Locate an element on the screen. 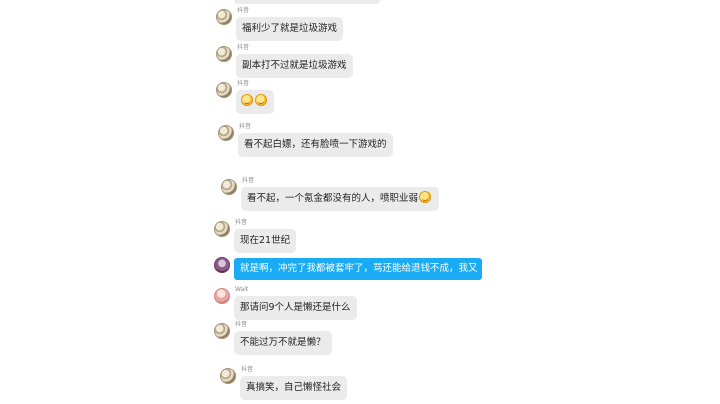 This screenshot has height=404, width=720. message-bubble: 看不起，一个氪金都没有的人，喷职业弱 is located at coordinates (340, 199).